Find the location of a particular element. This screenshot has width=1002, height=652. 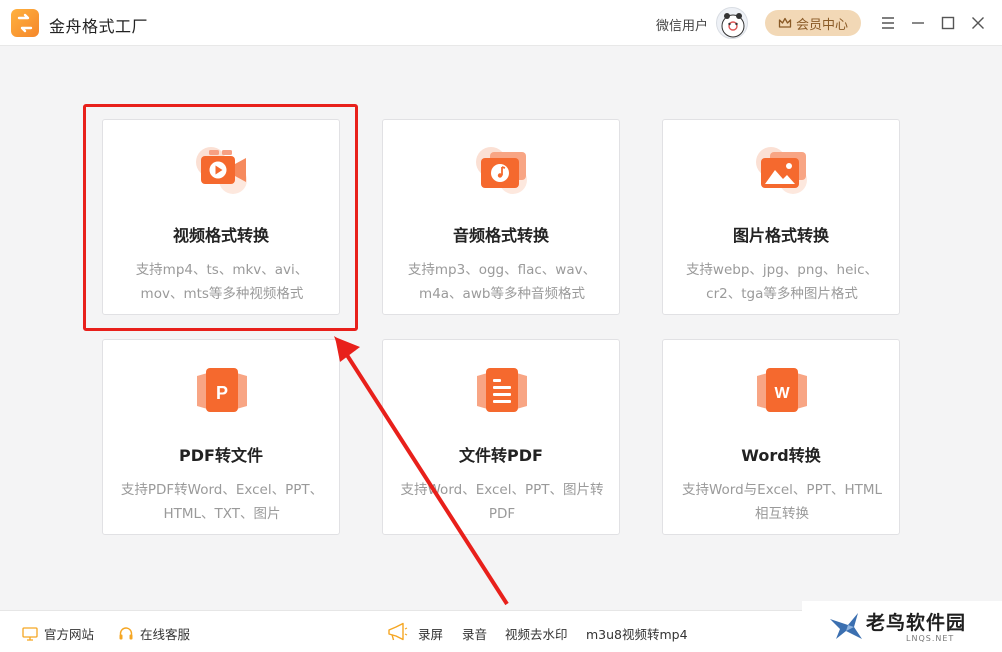

card-title: 视频格式转换 is located at coordinates (220, 235).